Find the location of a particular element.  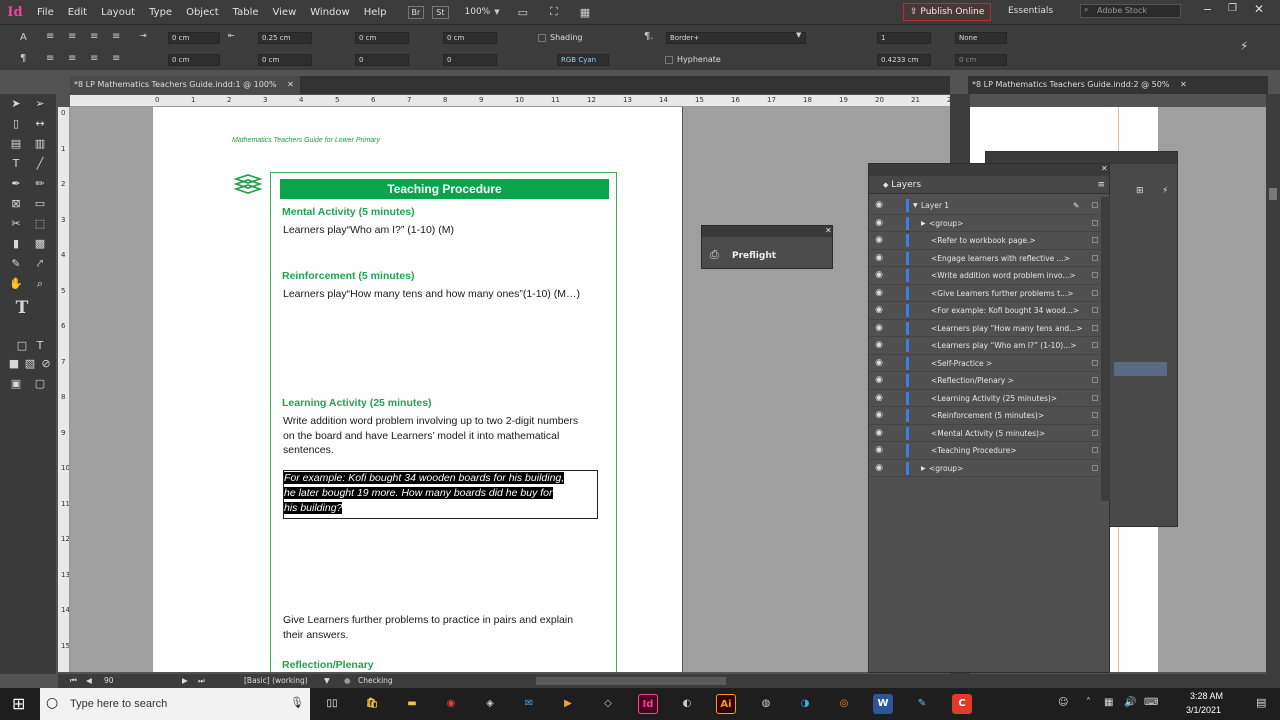

word-icon: W is located at coordinates (883, 704).